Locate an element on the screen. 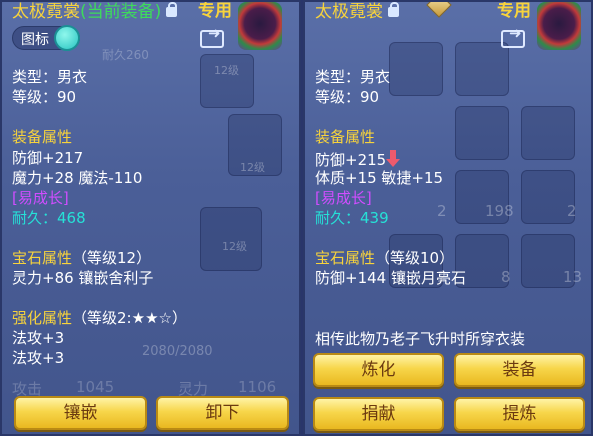  inlay-button: 镶嵌 is located at coordinates (80, 413).